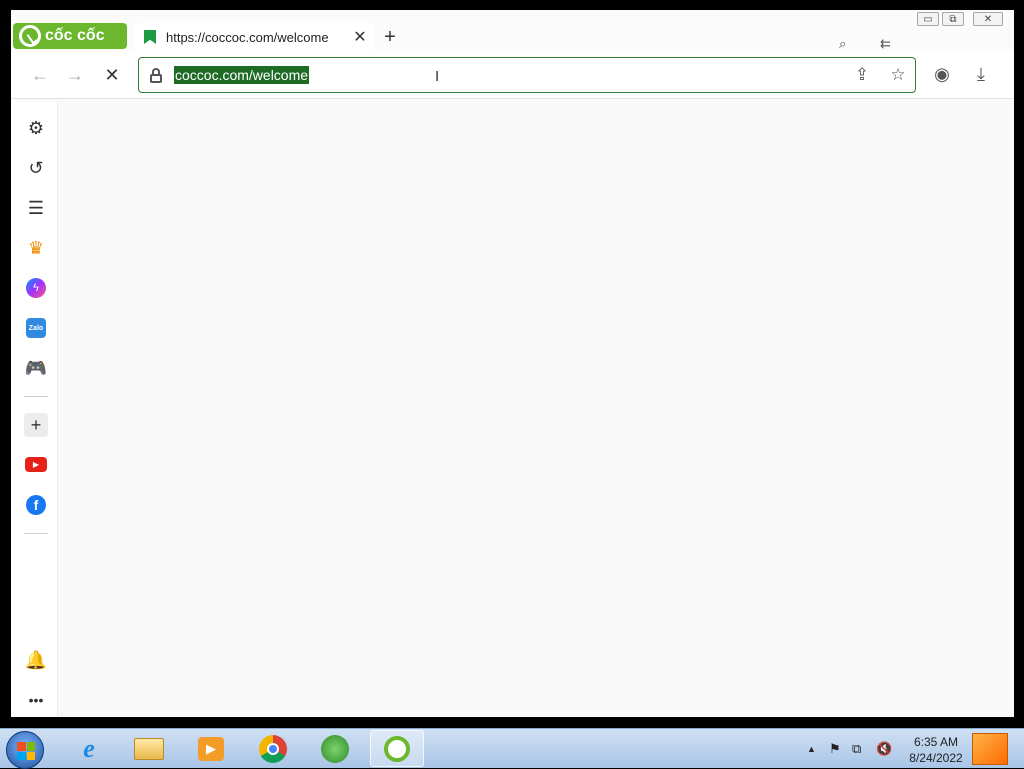 The height and width of the screenshot is (769, 1024). I want to click on profile-icon: ◉, so click(942, 74).